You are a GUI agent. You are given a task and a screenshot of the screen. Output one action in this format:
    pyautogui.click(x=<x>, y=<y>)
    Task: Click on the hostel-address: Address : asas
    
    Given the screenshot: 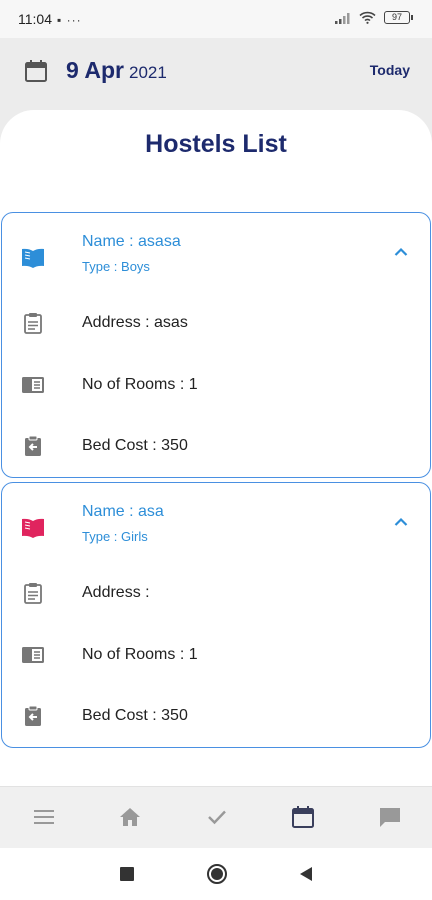 What is the action you would take?
    pyautogui.click(x=135, y=322)
    